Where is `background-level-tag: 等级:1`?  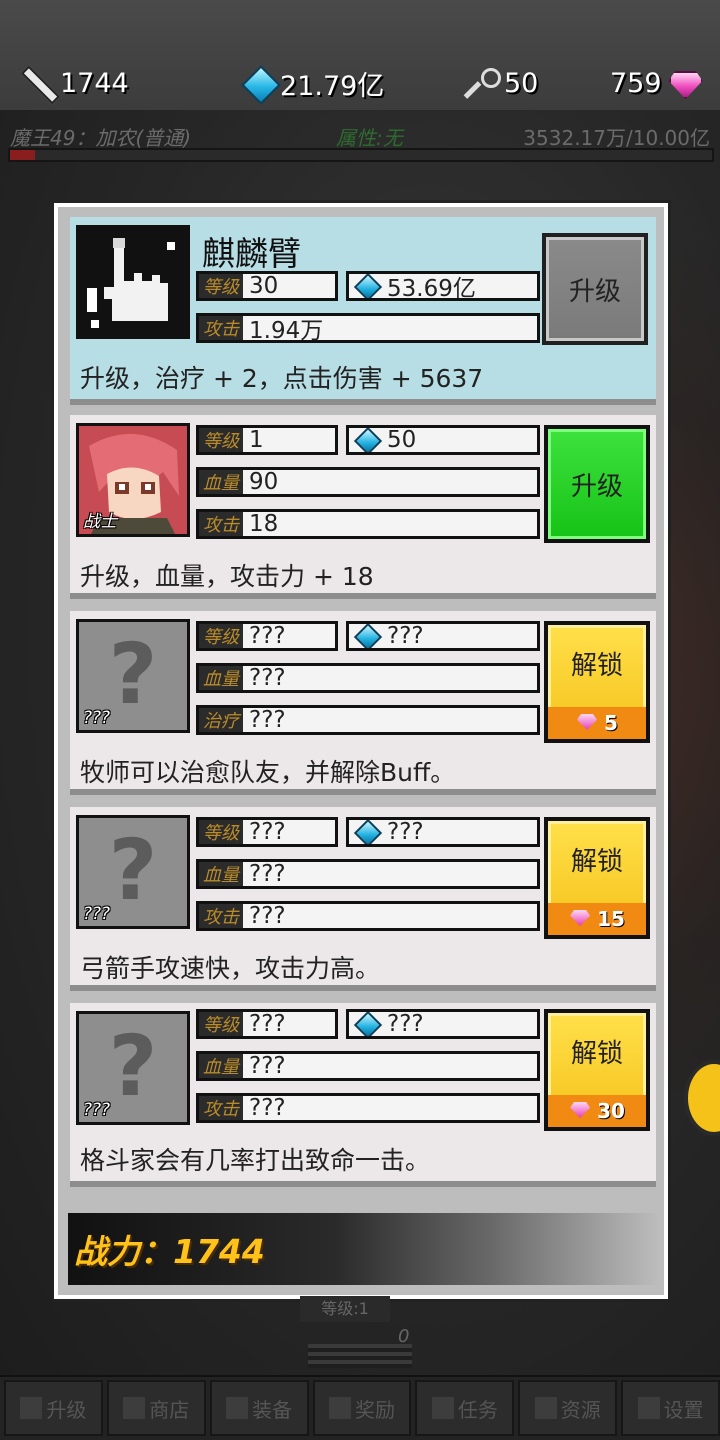 background-level-tag: 等级:1 is located at coordinates (345, 1309).